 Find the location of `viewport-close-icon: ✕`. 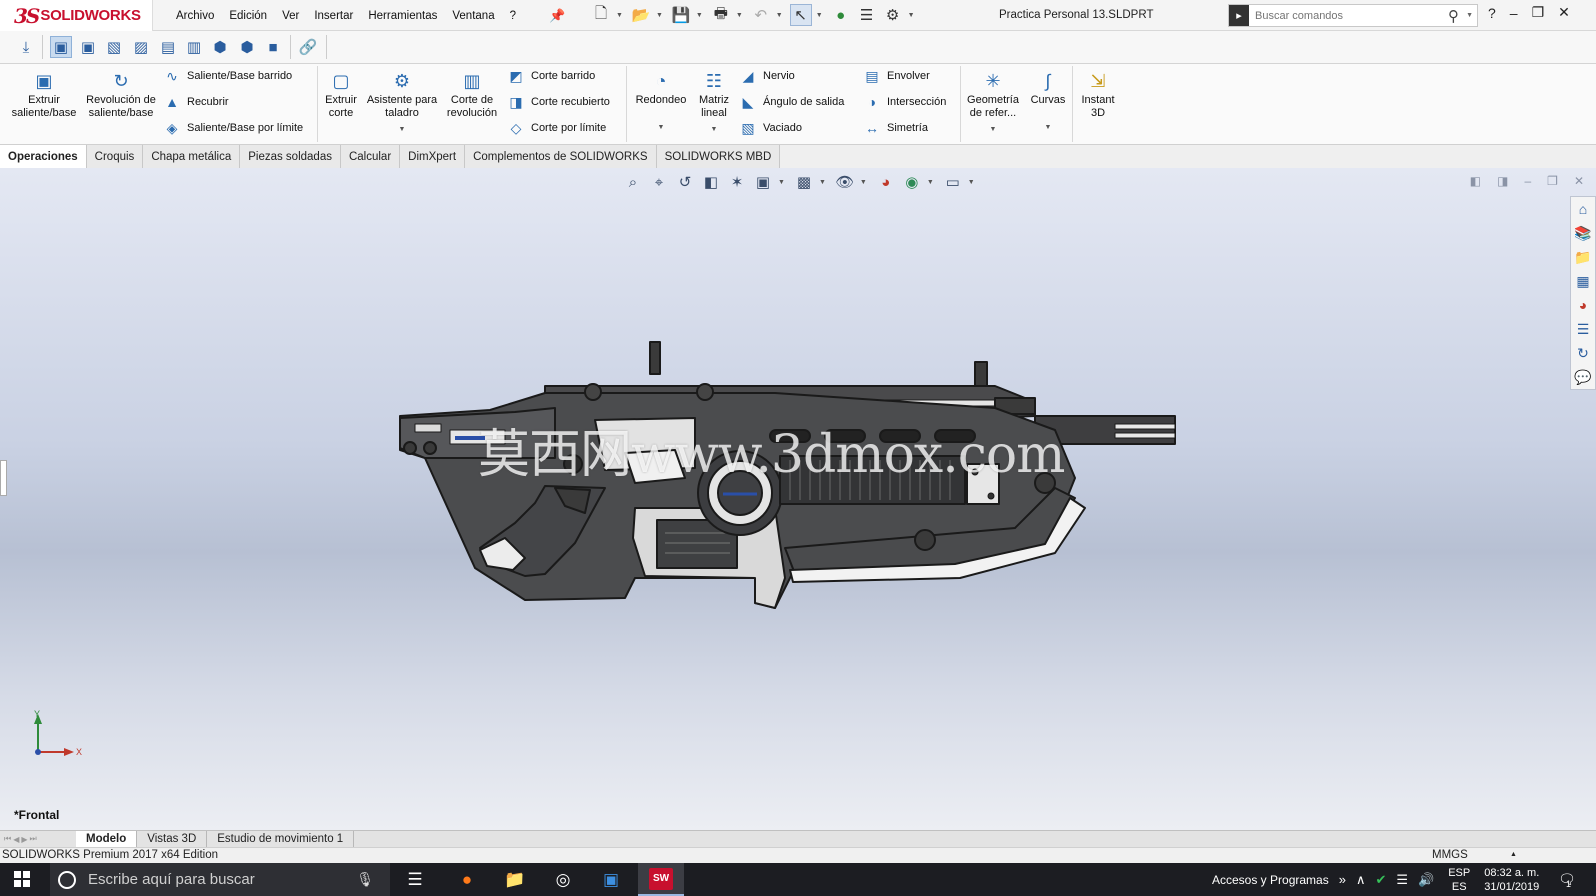

viewport-close-icon: ✕ is located at coordinates (1579, 181).